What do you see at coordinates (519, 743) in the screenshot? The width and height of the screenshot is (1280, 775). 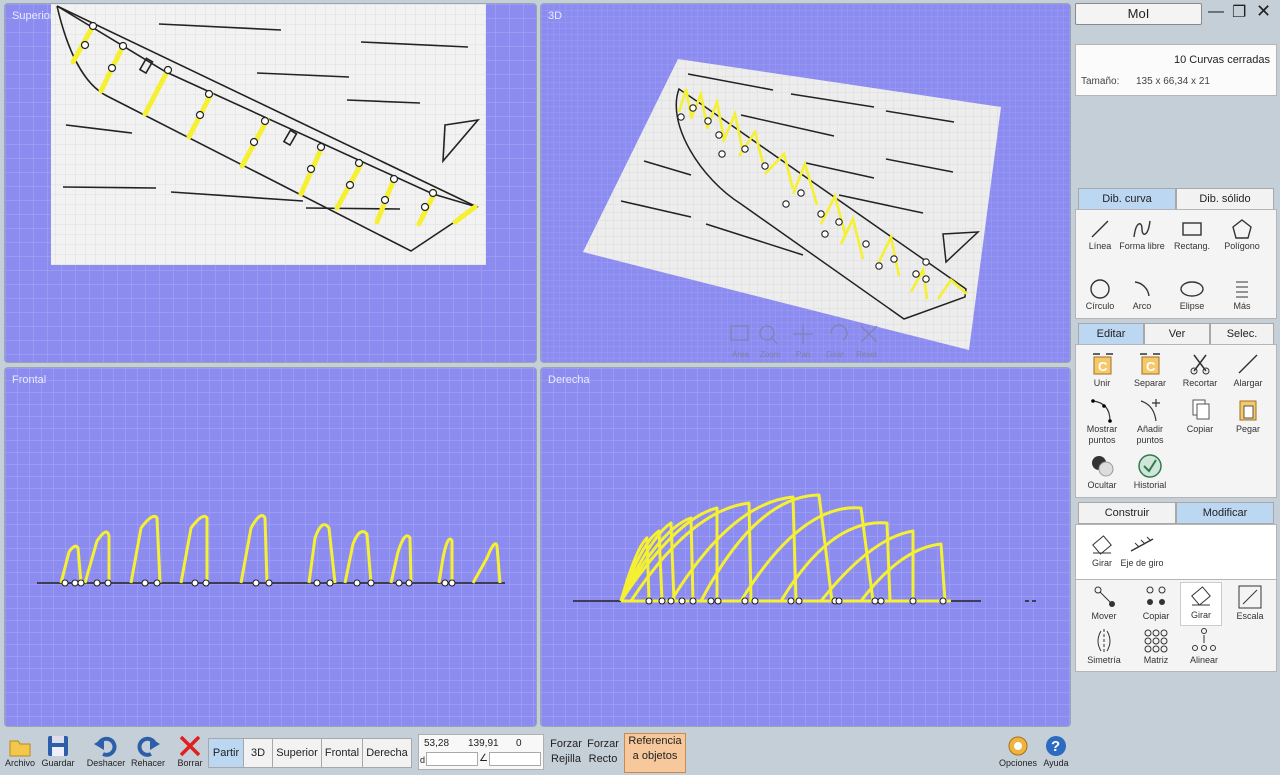 I see `coord-z: 0` at bounding box center [519, 743].